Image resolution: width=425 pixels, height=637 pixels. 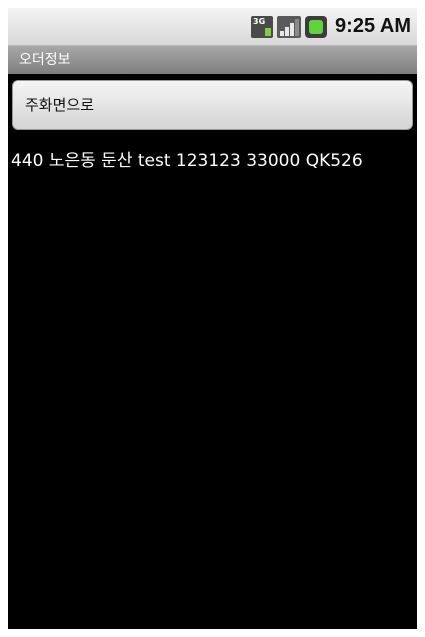 I want to click on order-info-text: 440 노은동 둔산 test 123123 33000 QK526, so click(x=187, y=161).